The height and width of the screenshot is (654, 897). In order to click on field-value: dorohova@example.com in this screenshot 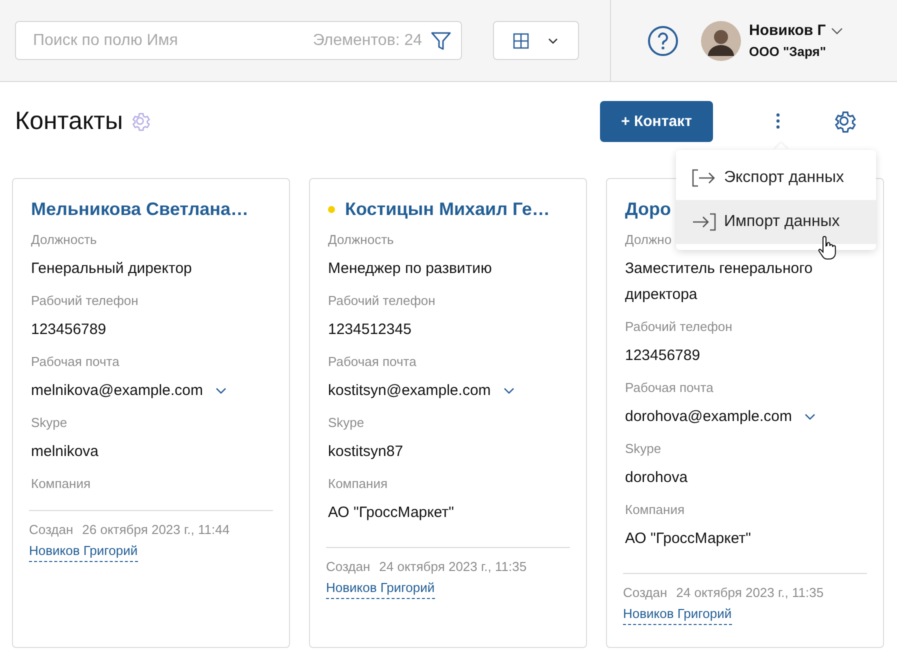, I will do `click(708, 417)`.